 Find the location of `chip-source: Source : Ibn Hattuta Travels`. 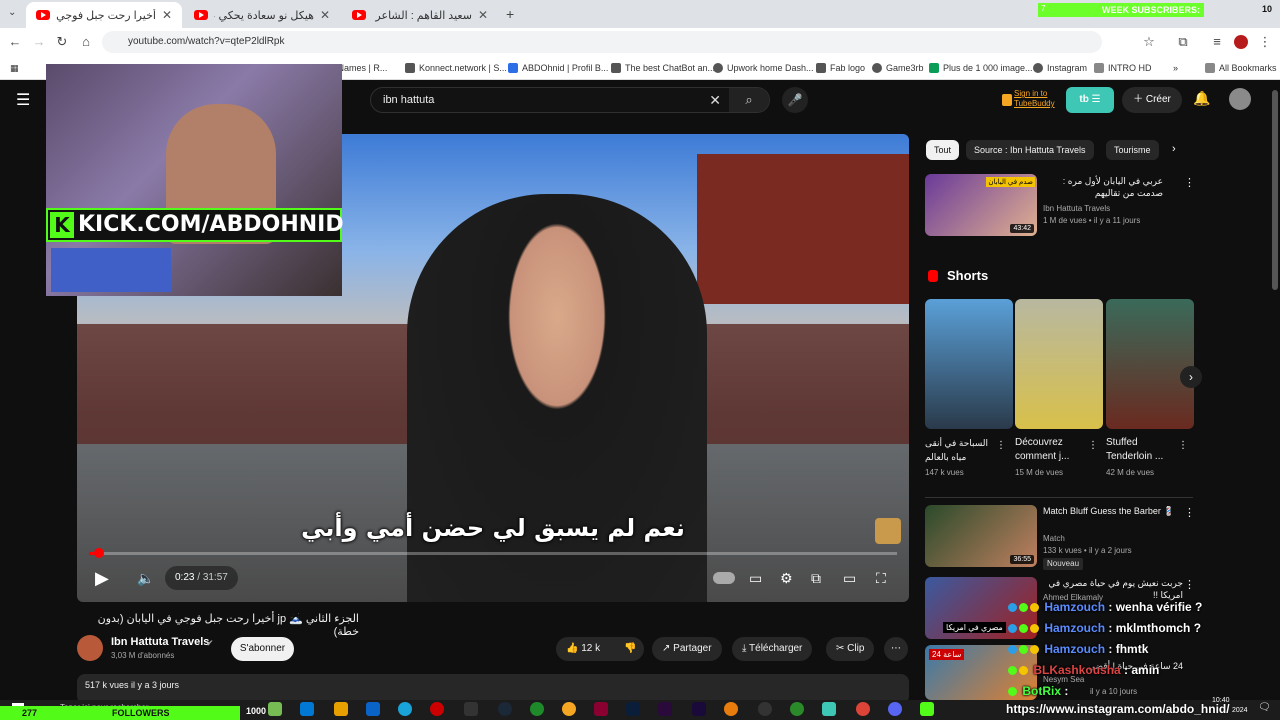

chip-source: Source : Ibn Hattuta Travels is located at coordinates (1030, 150).